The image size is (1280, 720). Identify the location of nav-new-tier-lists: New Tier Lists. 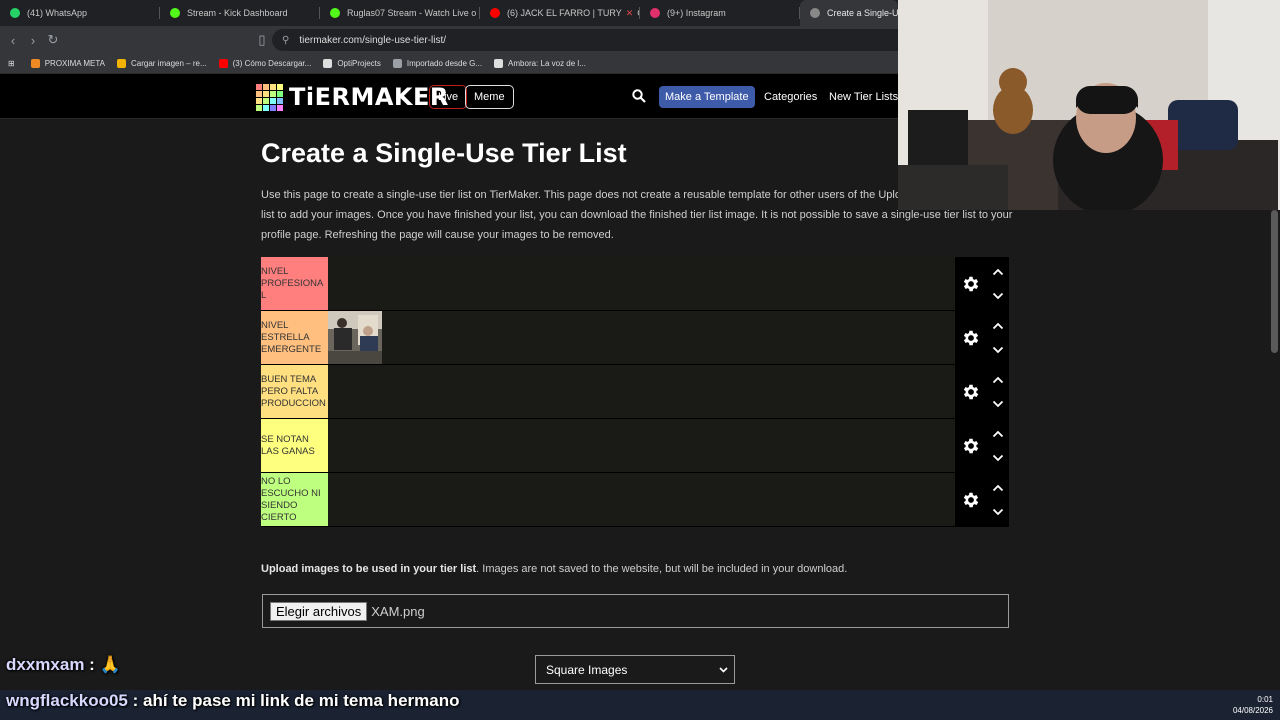
(863, 97).